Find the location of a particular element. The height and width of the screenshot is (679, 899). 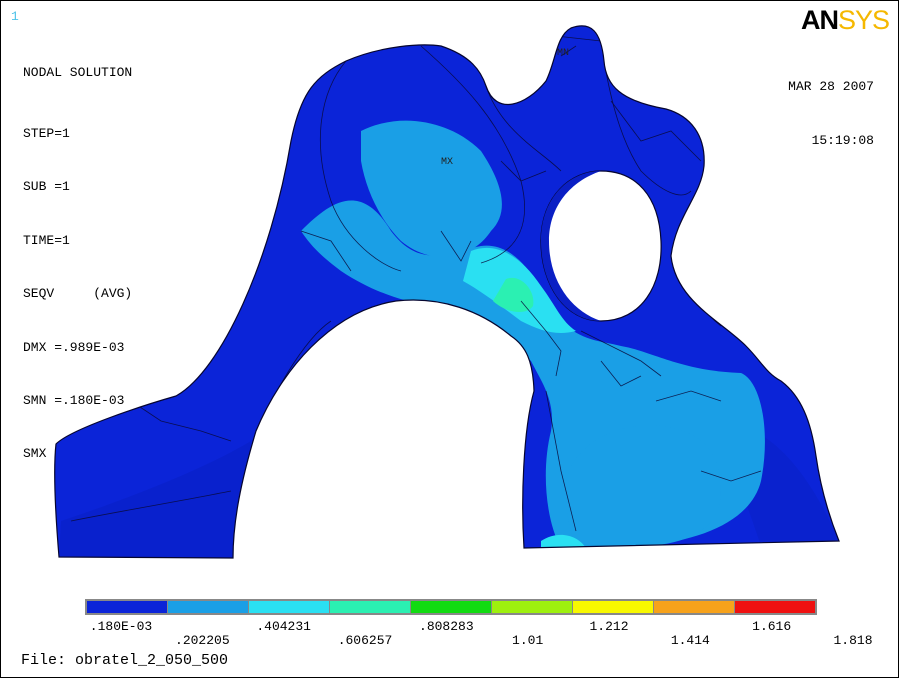

legend-label-bottom-3: 1.414 is located at coordinates (690, 640).